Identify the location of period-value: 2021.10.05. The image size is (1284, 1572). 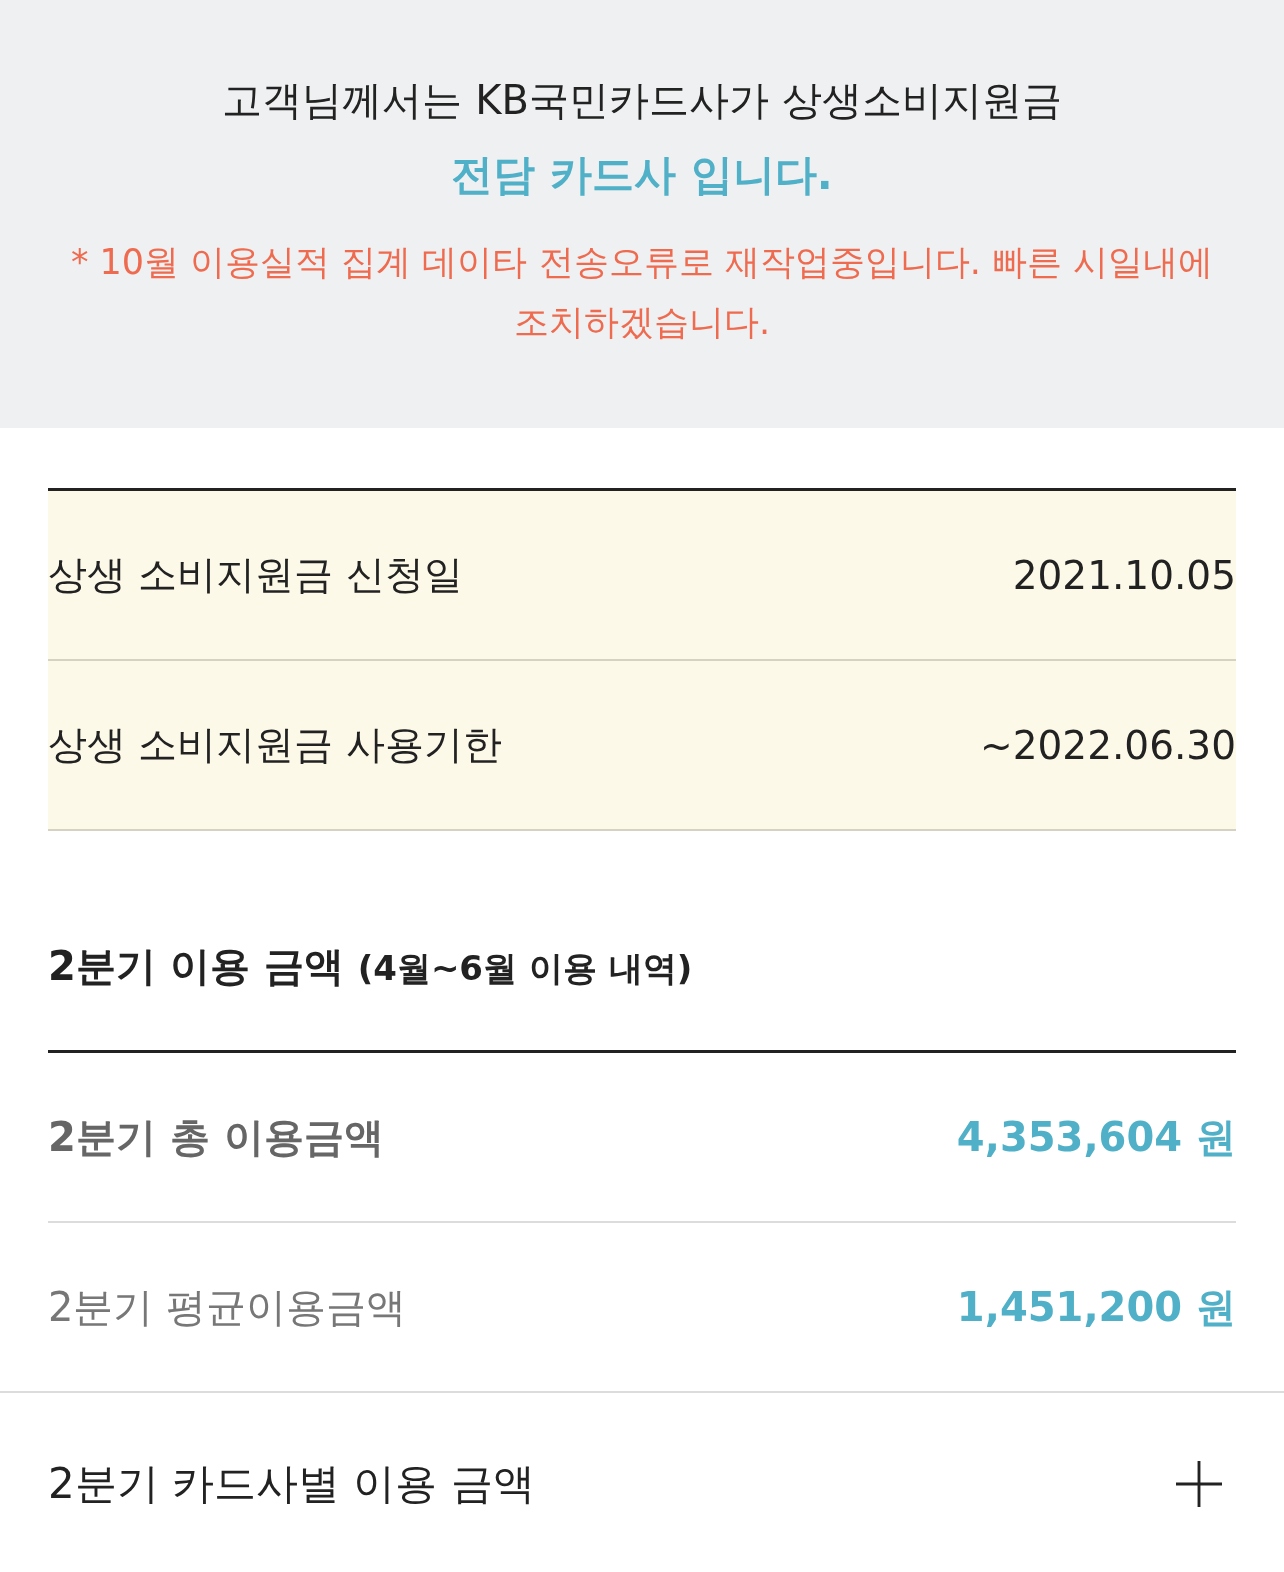
(1124, 575).